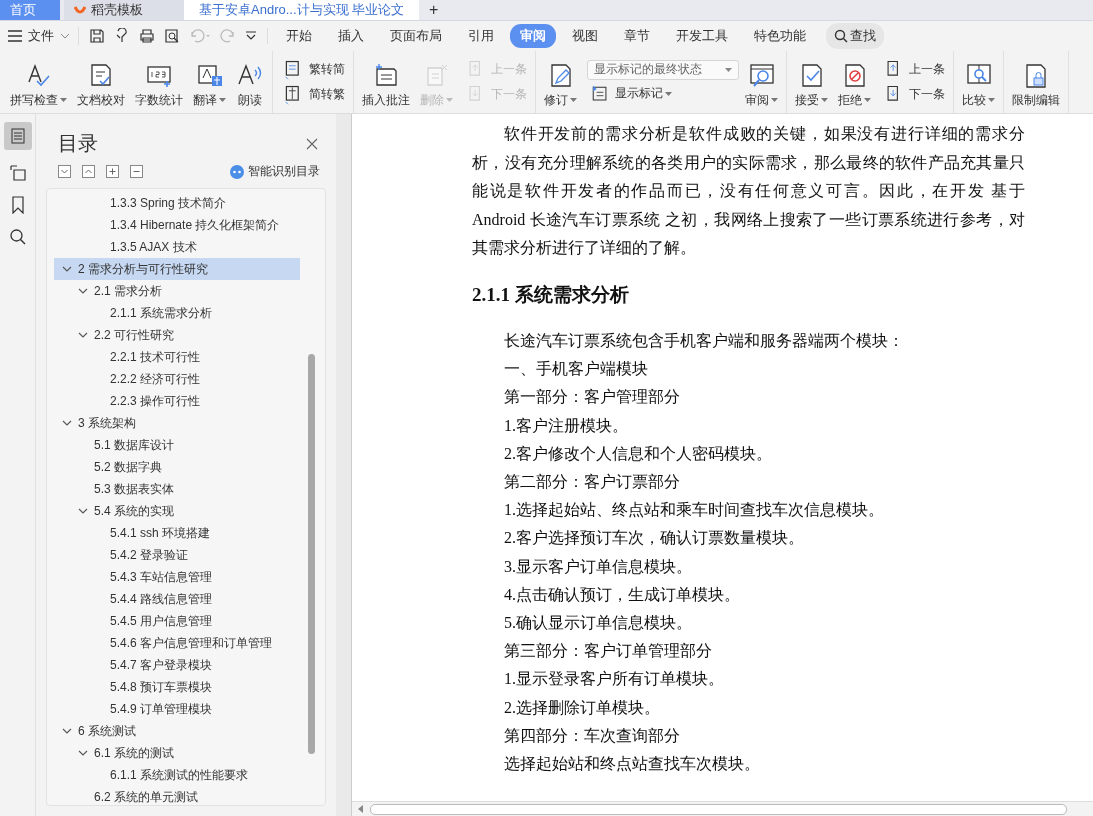  Describe the element at coordinates (299, 36) in the screenshot. I see `ribbon-tab: 开始` at that location.